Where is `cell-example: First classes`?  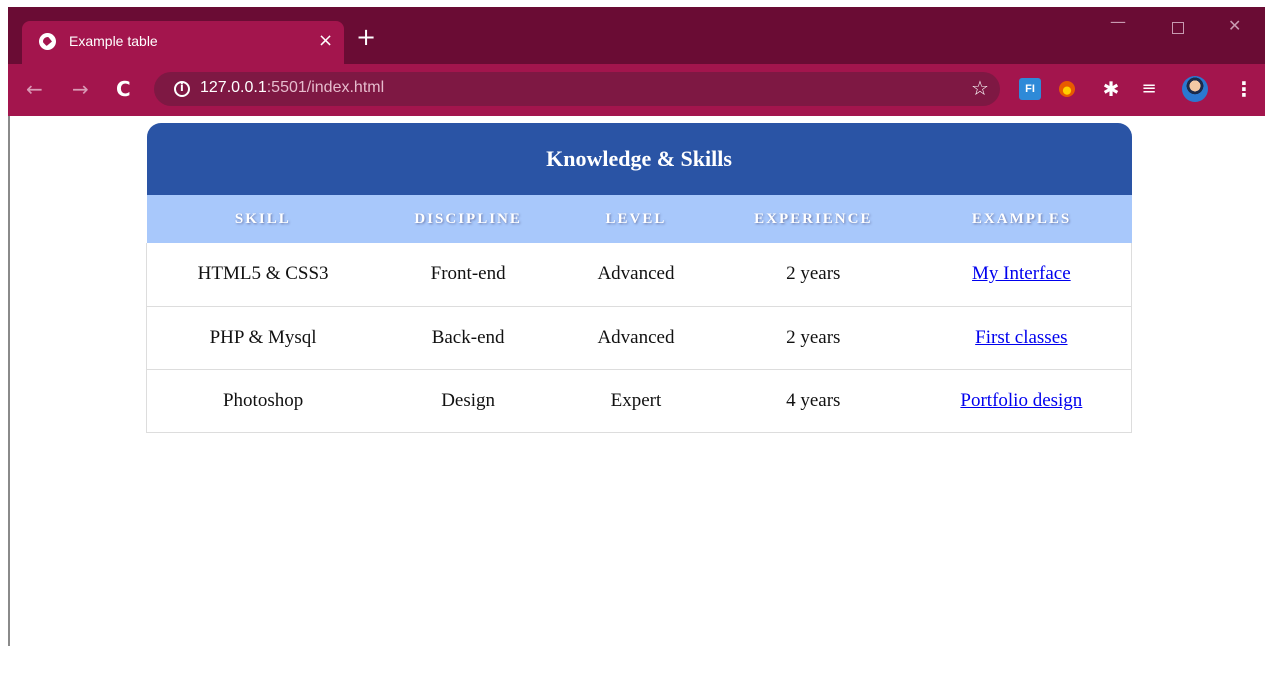
cell-example: First classes is located at coordinates (1021, 338).